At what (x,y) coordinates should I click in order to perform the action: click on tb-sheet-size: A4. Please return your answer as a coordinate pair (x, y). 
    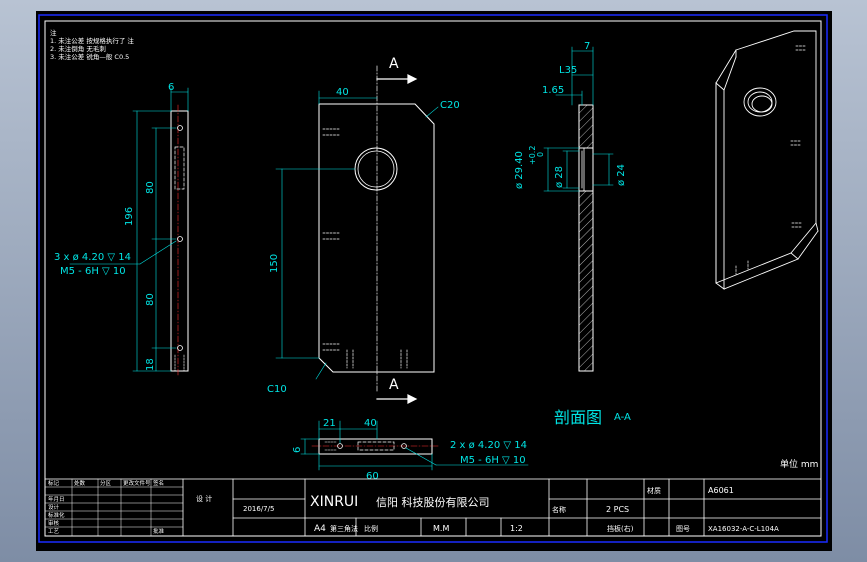
    Looking at the image, I should click on (320, 529).